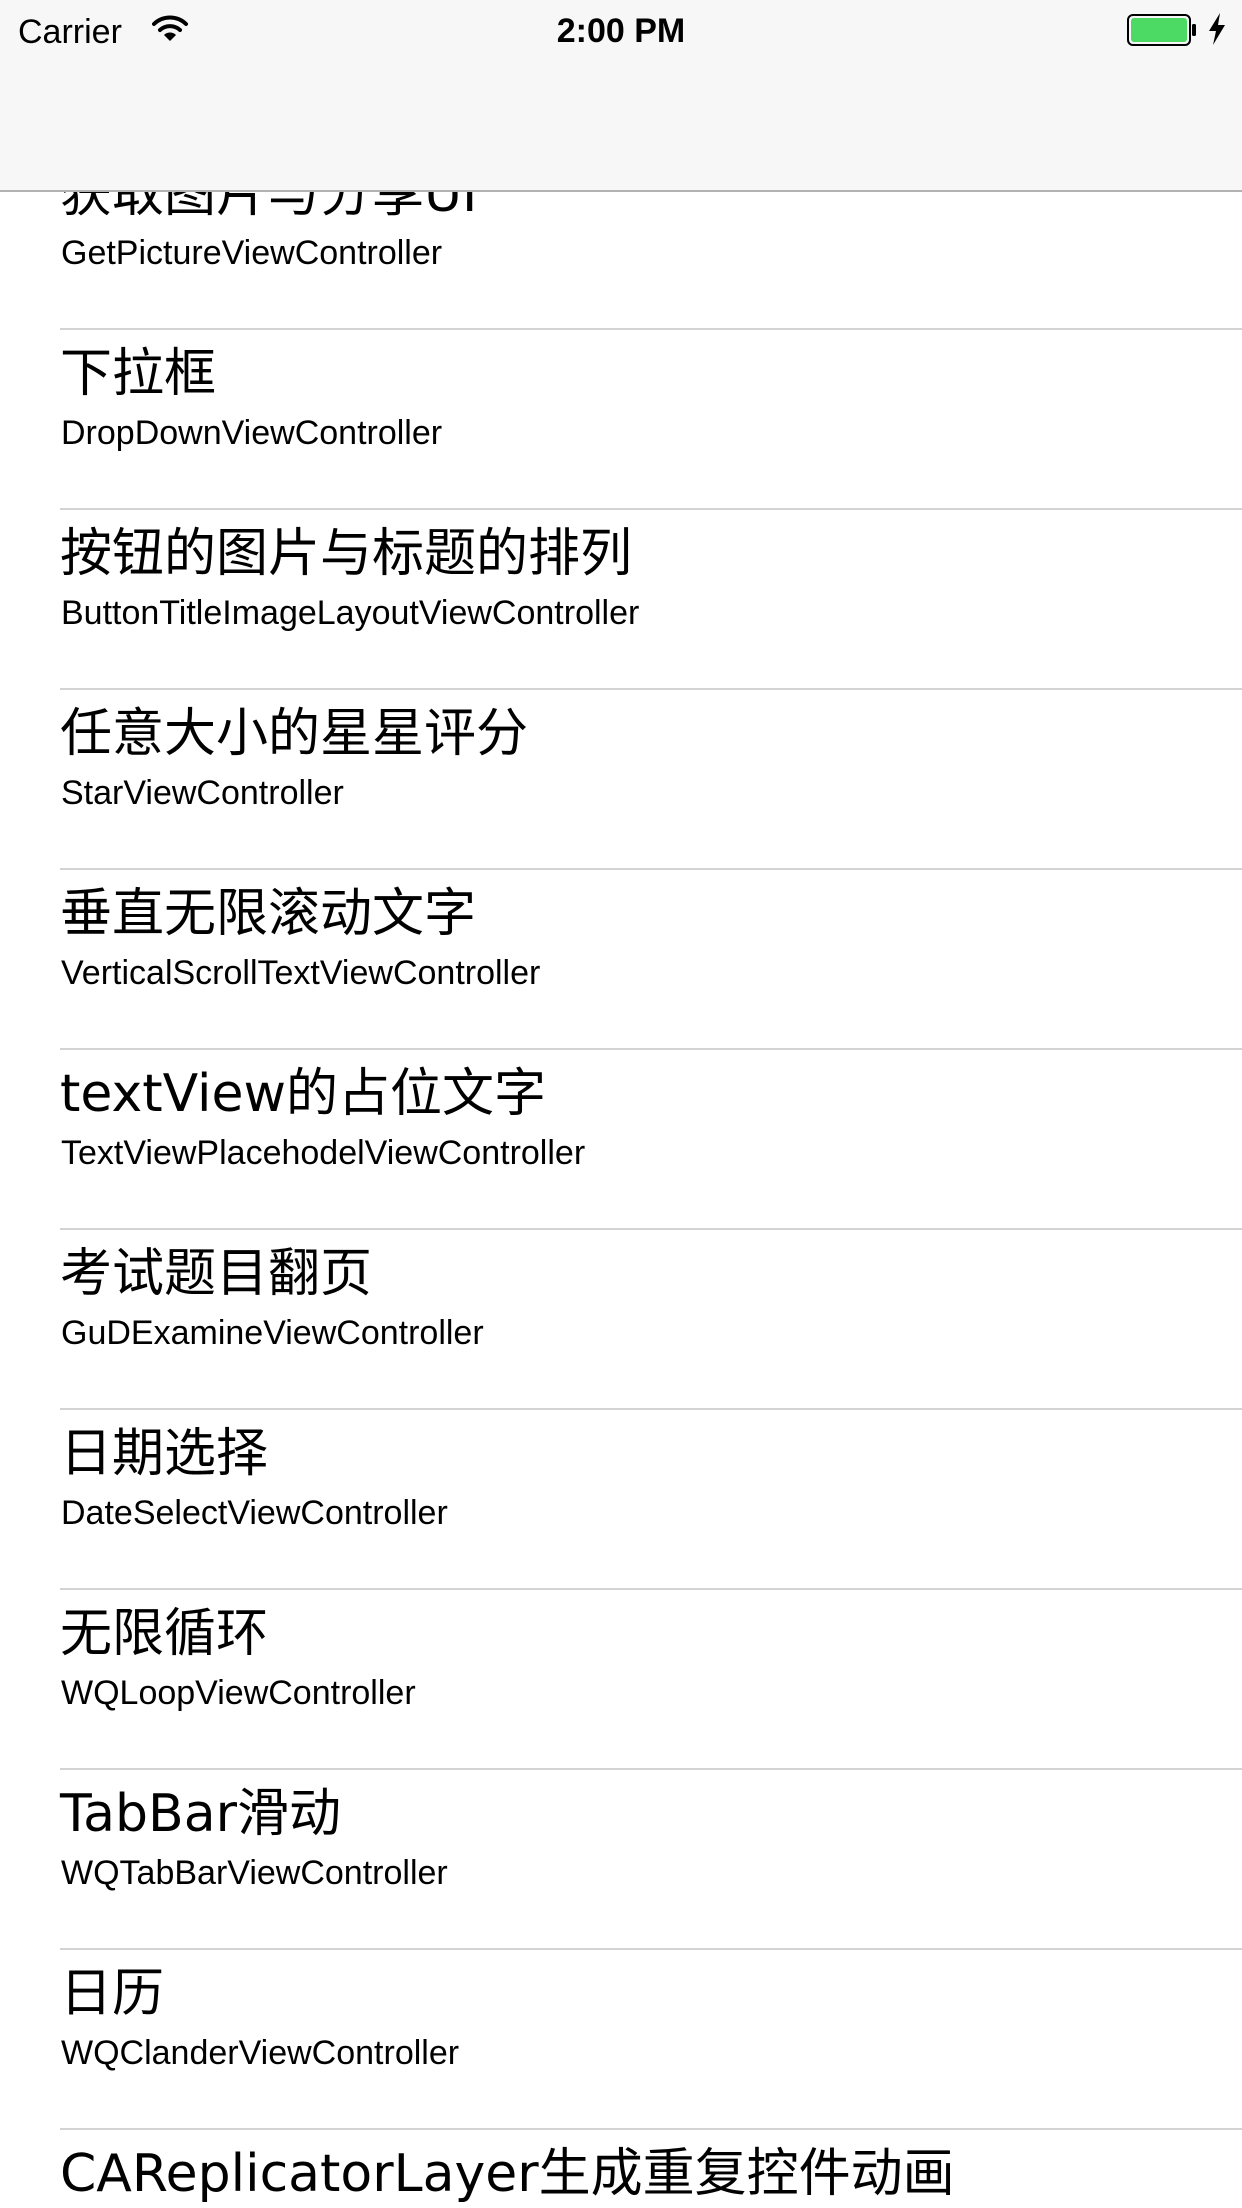 The image size is (1242, 2208). Describe the element at coordinates (621, 1500) in the screenshot. I see `list-item: 日期选择 DateSelectViewController` at that location.